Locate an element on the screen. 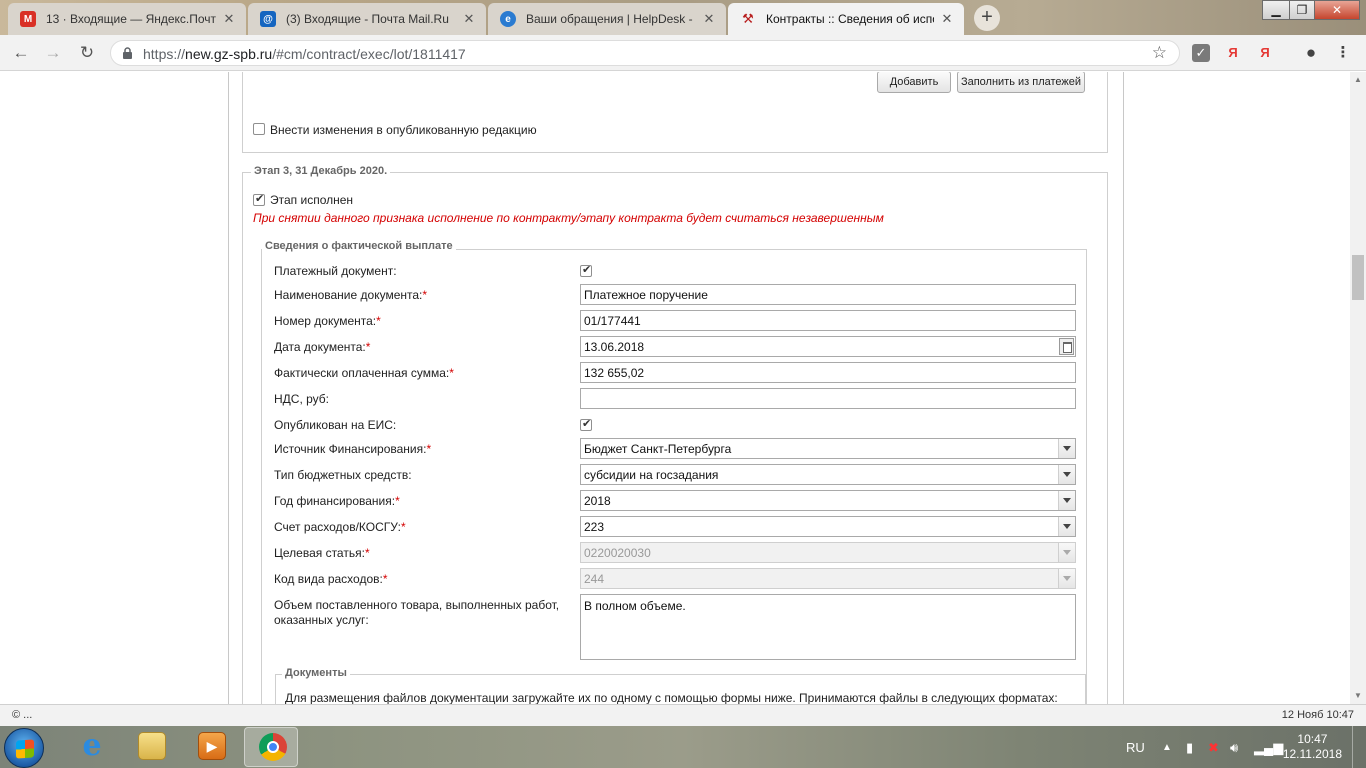 This screenshot has width=1366, height=768. profile-icon: ● is located at coordinates (1311, 53).